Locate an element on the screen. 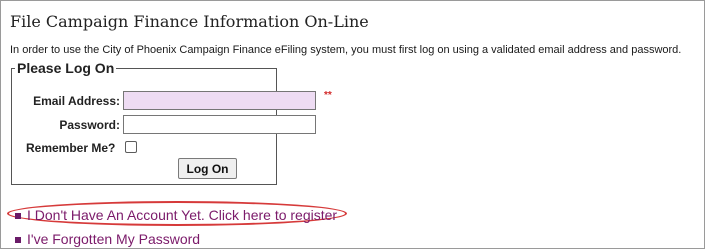  email-input is located at coordinates (219, 100).